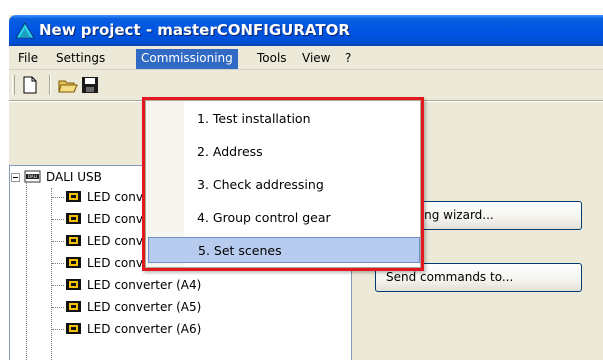  Describe the element at coordinates (50, 85) in the screenshot. I see `toolbar-separator` at that location.